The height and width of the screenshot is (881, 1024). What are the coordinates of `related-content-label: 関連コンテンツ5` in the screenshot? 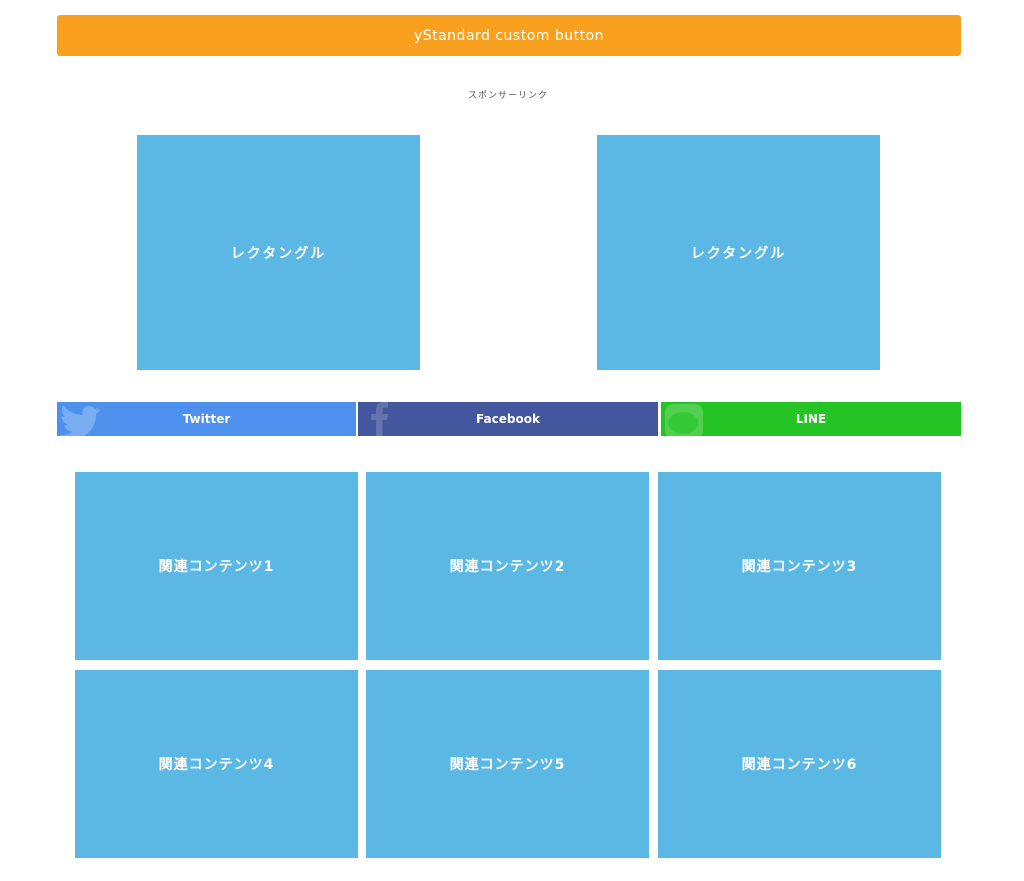 It's located at (507, 765).